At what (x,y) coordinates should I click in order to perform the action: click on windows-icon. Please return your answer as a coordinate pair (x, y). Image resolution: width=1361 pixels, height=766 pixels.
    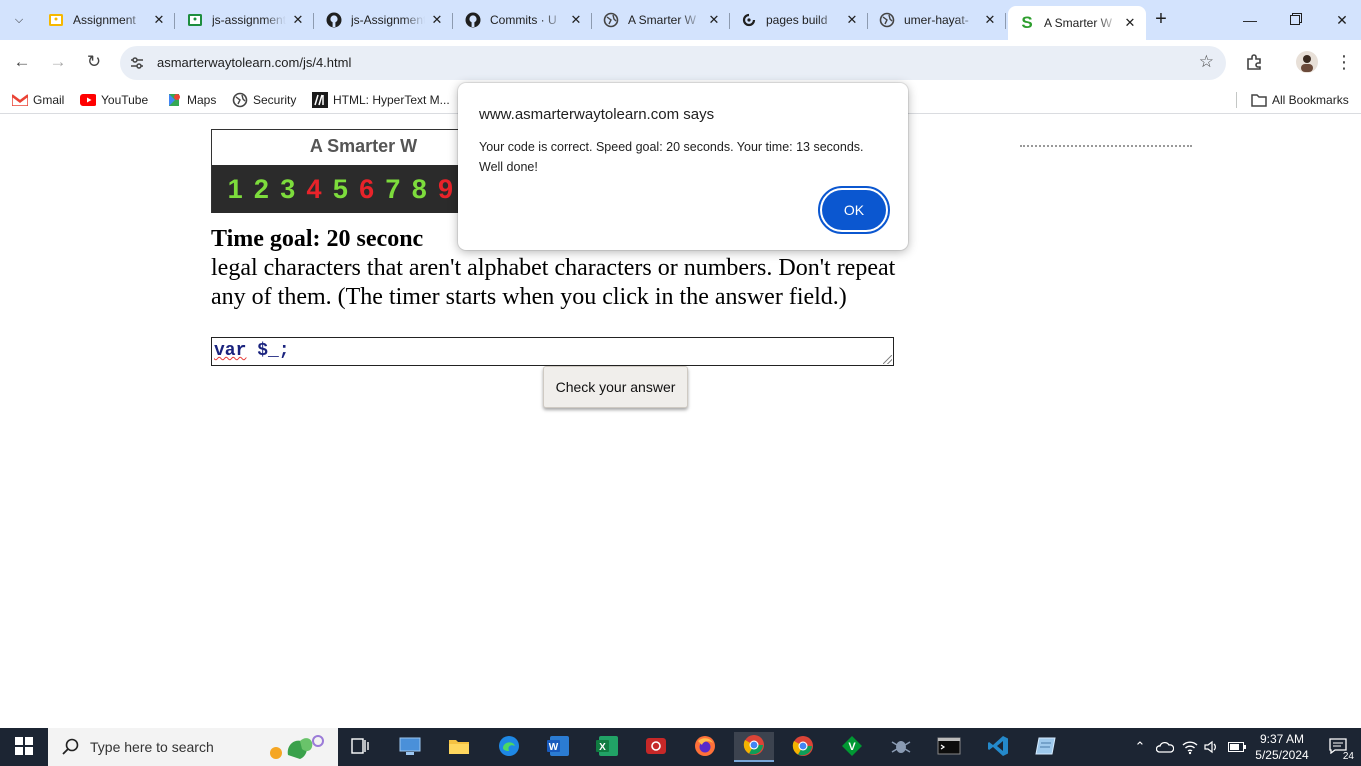
    Looking at the image, I should click on (24, 747).